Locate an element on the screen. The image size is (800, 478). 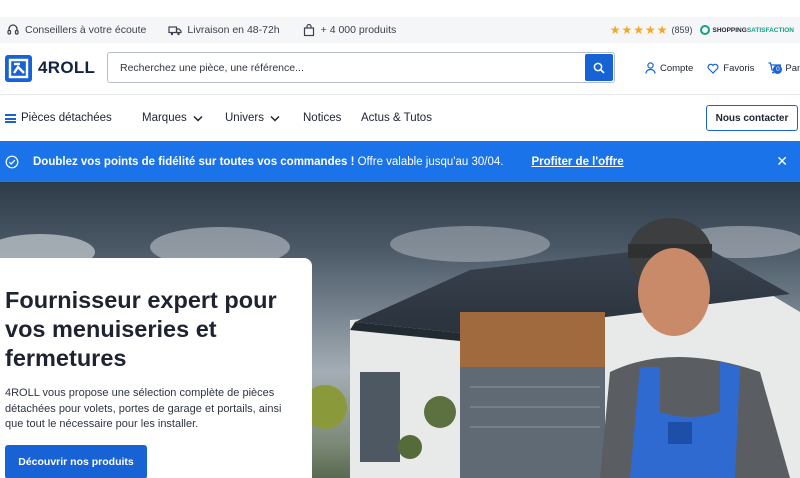
account-label: Compte is located at coordinates (677, 68).